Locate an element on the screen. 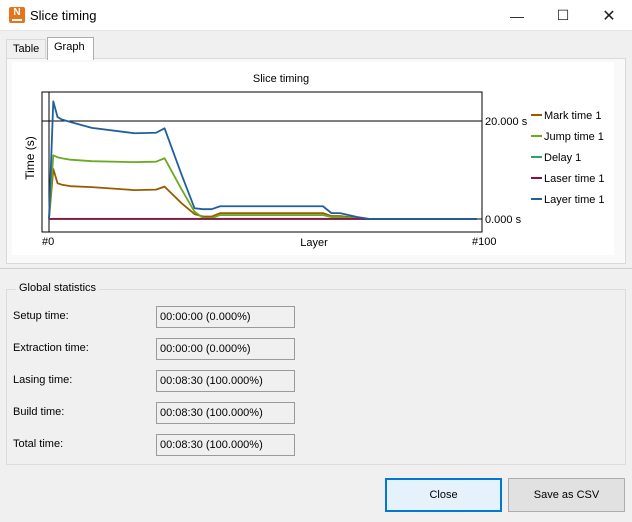 The width and height of the screenshot is (632, 522). save-as-csv-button: Save as CSV is located at coordinates (566, 495).